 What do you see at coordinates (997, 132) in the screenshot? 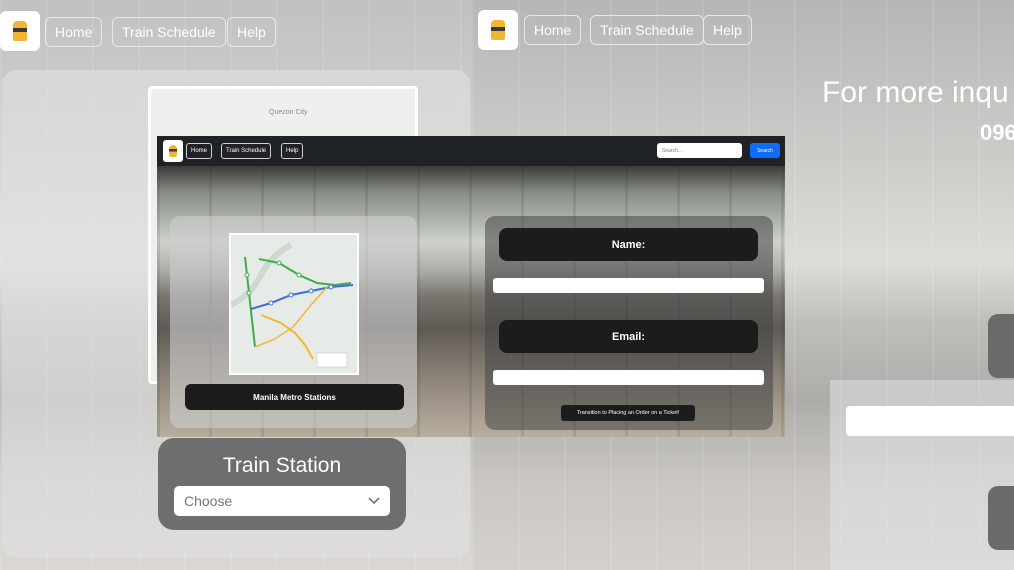
I see `inquiry-phone: 096` at bounding box center [997, 132].